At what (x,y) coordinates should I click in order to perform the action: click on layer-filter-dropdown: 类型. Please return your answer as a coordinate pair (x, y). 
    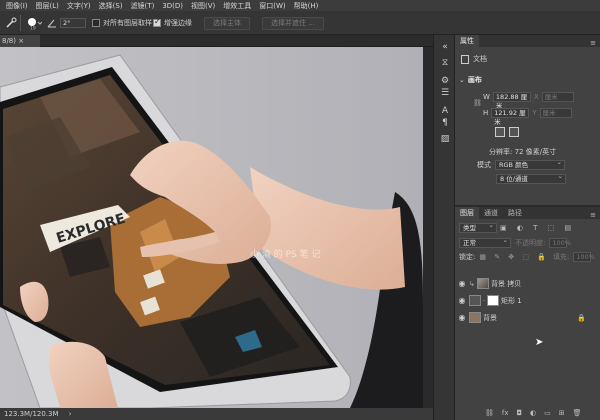
    Looking at the image, I should click on (478, 227).